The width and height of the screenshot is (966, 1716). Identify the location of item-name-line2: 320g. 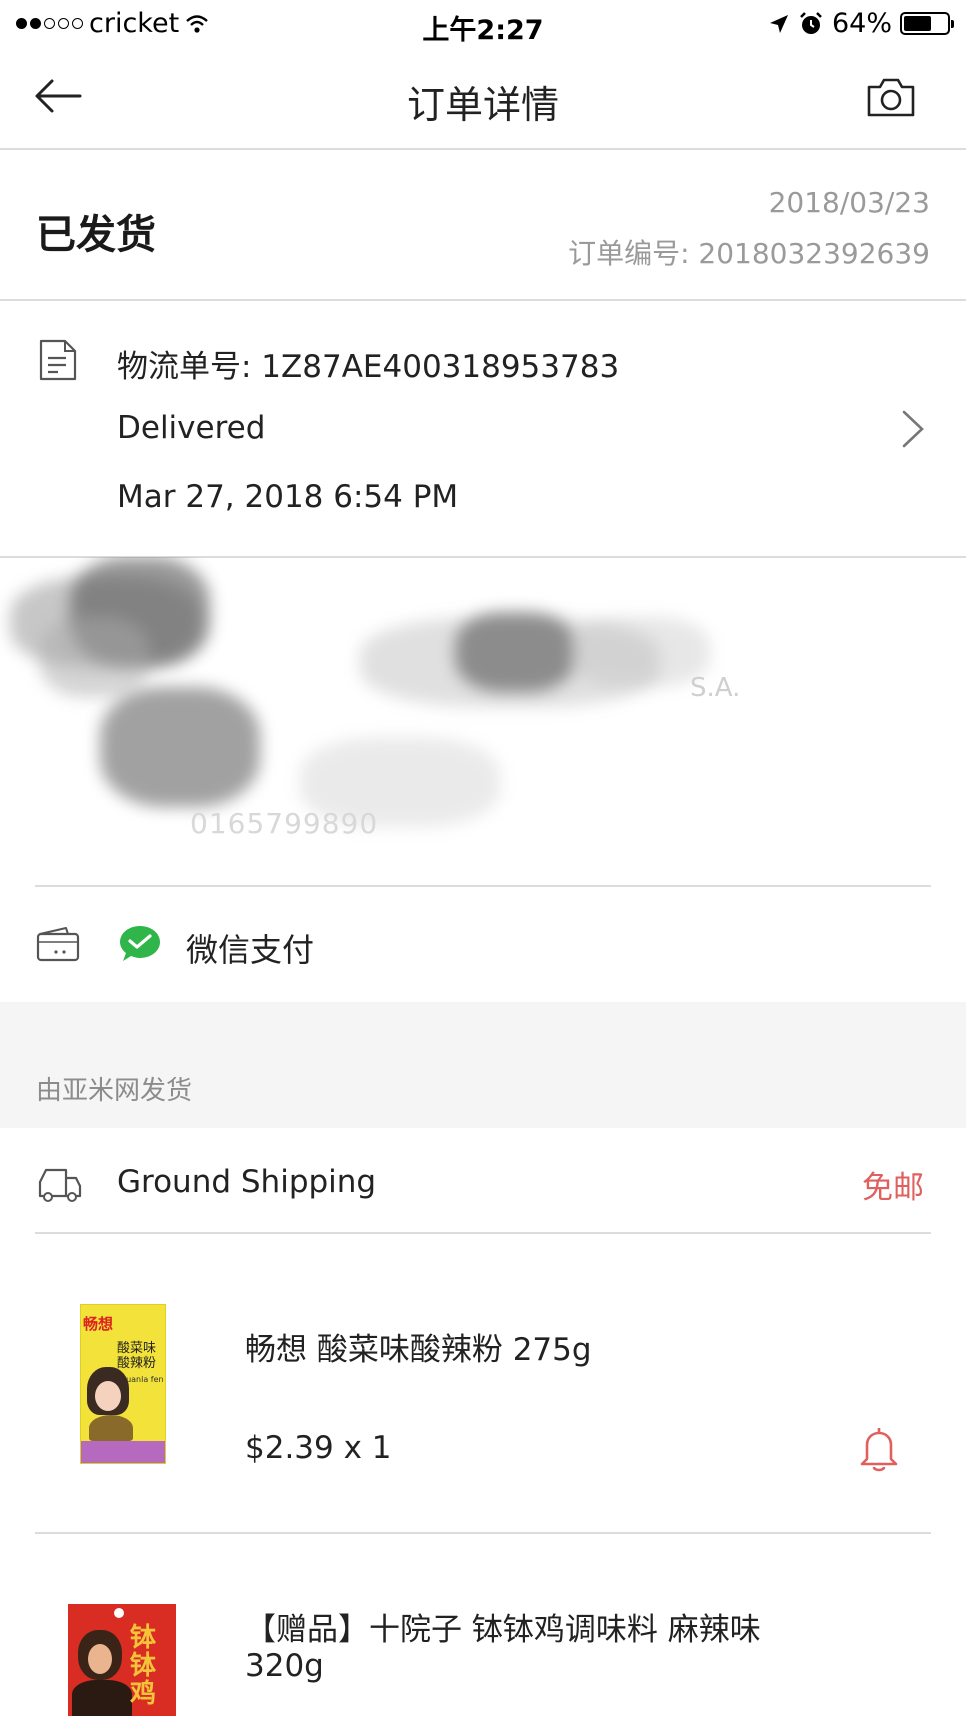
(284, 1666).